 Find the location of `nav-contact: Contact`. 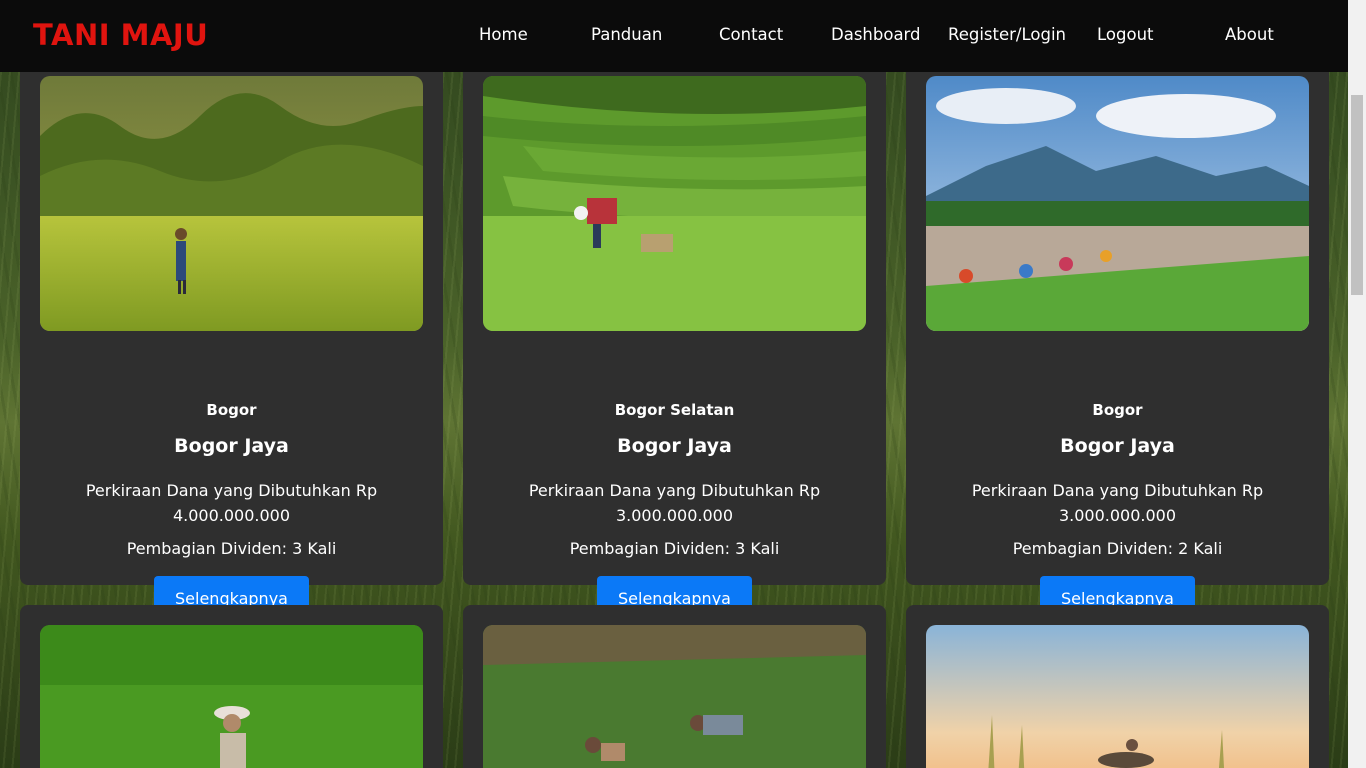

nav-contact: Contact is located at coordinates (751, 34).